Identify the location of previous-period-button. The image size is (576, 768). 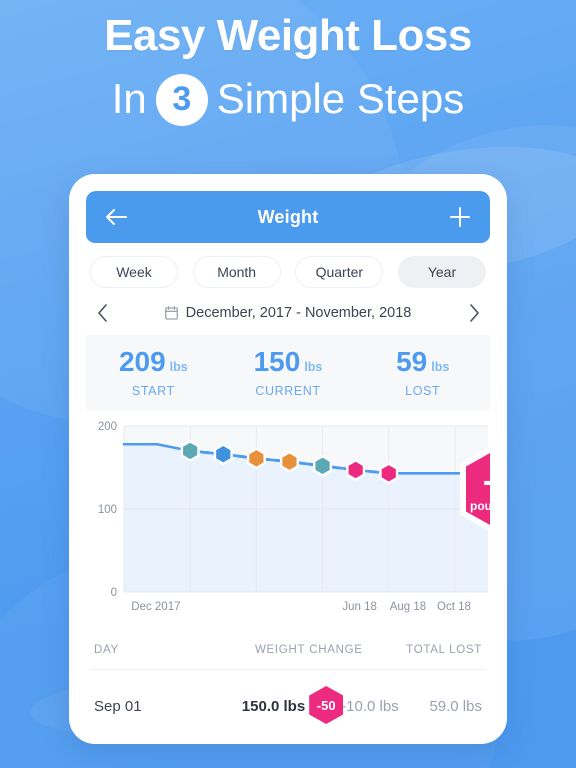
(102, 313).